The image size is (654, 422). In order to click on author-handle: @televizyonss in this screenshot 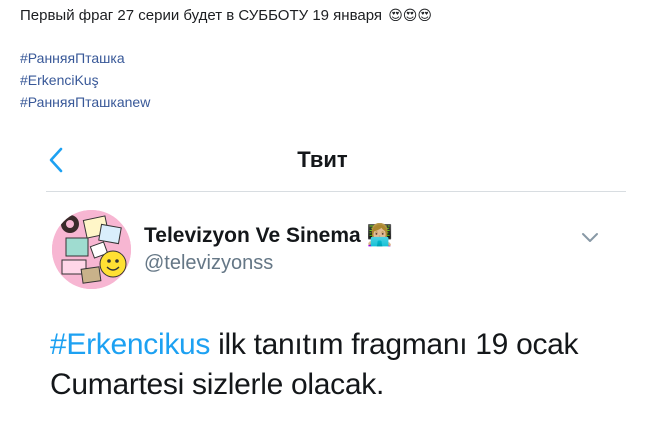, I will do `click(208, 263)`.